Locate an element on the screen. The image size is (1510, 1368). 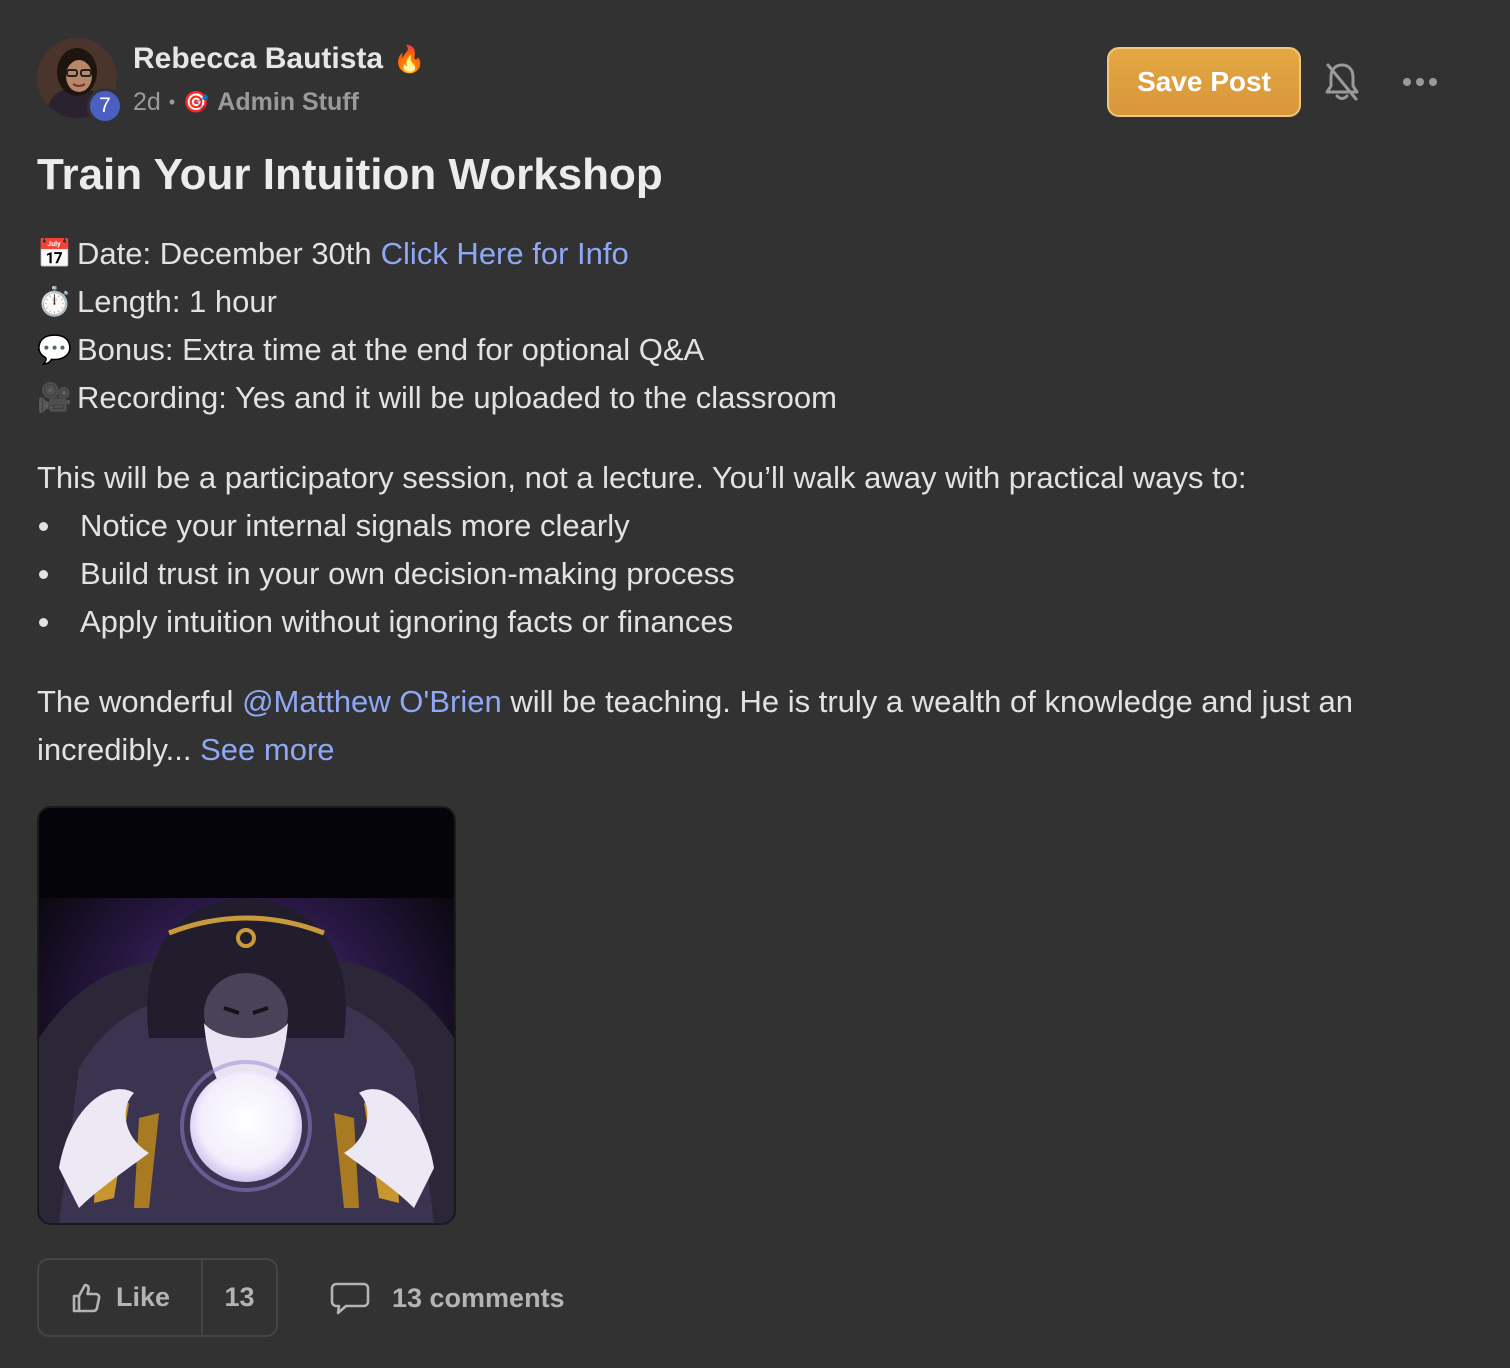
like-control: Like 13 is located at coordinates (157, 1297).